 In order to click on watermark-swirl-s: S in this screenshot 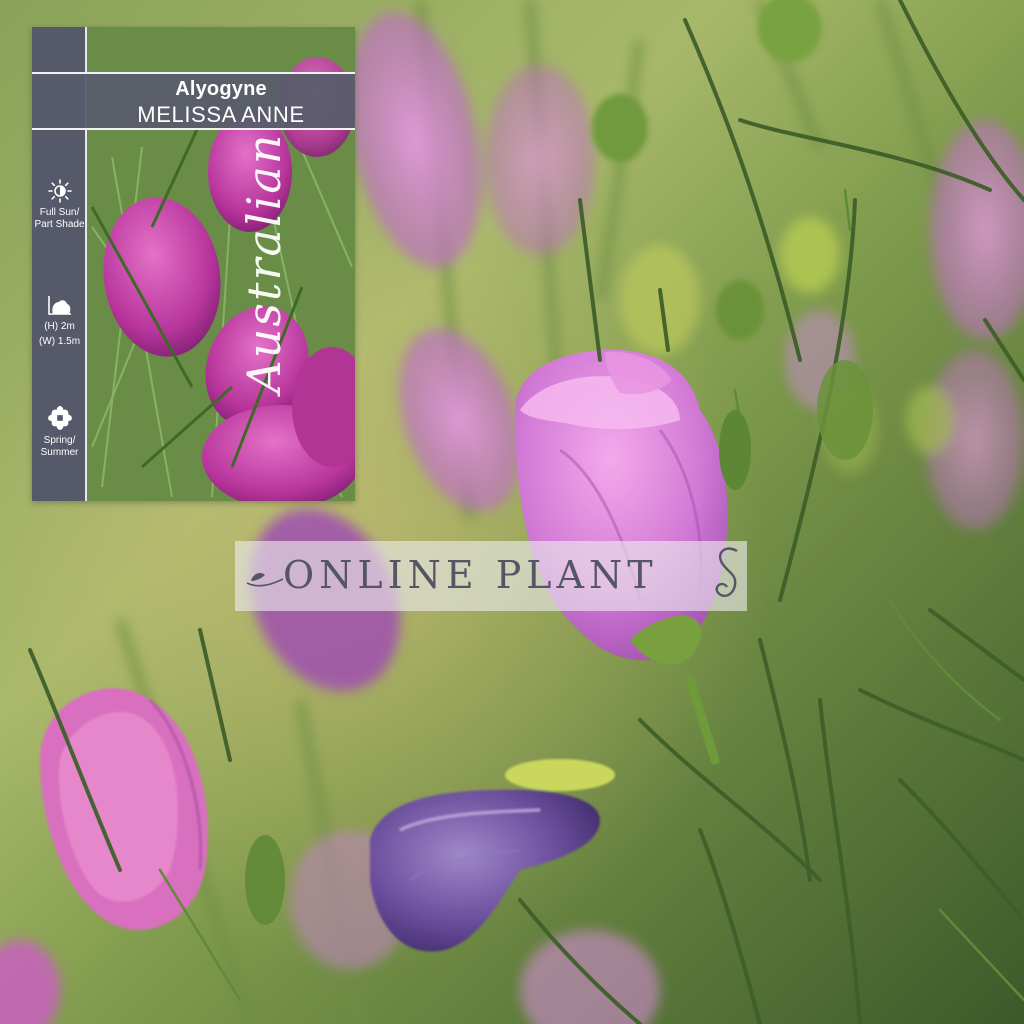, I will do `click(726, 572)`.